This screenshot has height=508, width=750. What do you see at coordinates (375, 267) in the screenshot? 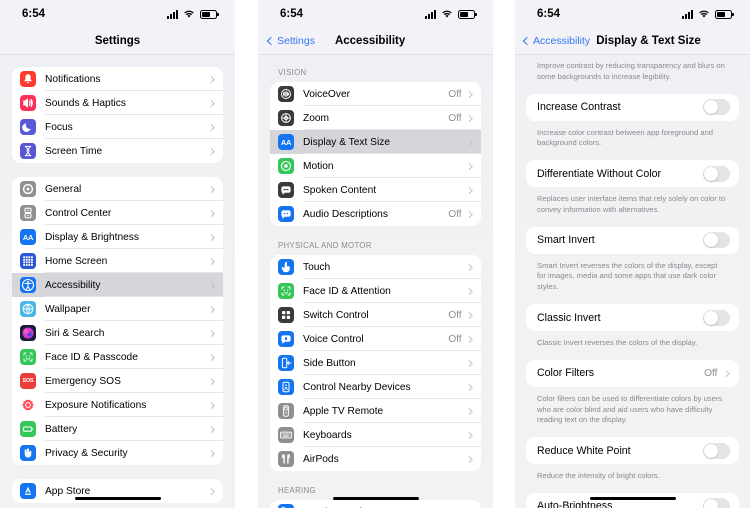
I see `settings-row-touch: Touch` at bounding box center [375, 267].